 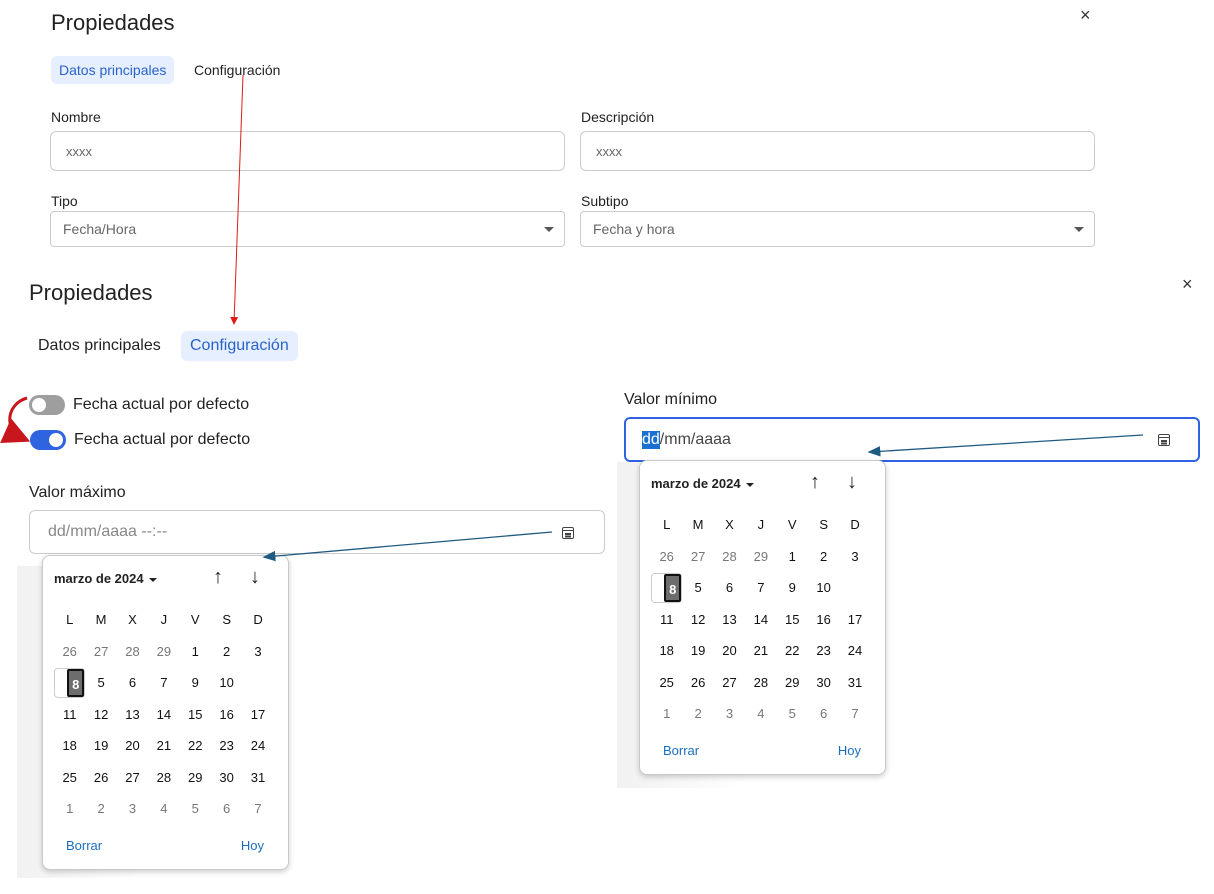 I want to click on red-arrow, so click(x=237, y=199).